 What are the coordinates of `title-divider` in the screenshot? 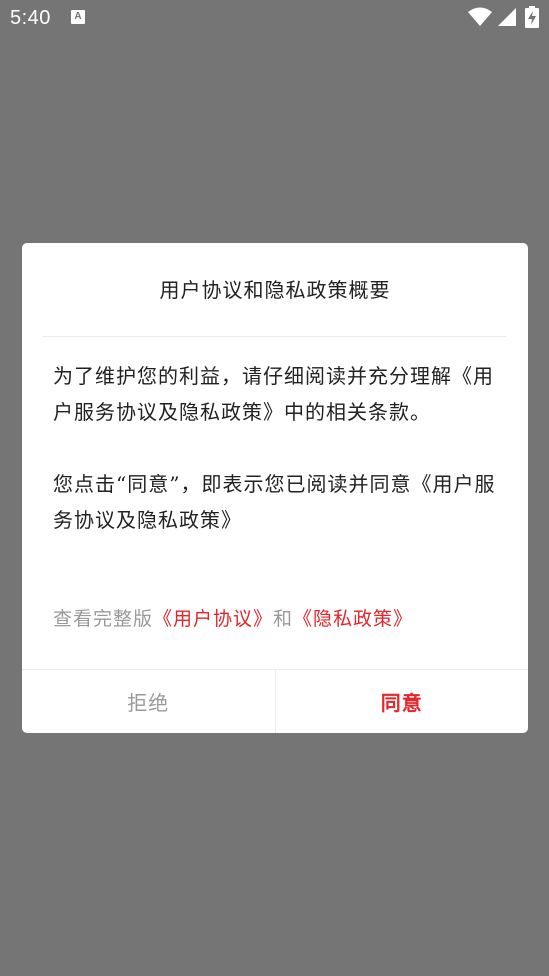 It's located at (274, 336).